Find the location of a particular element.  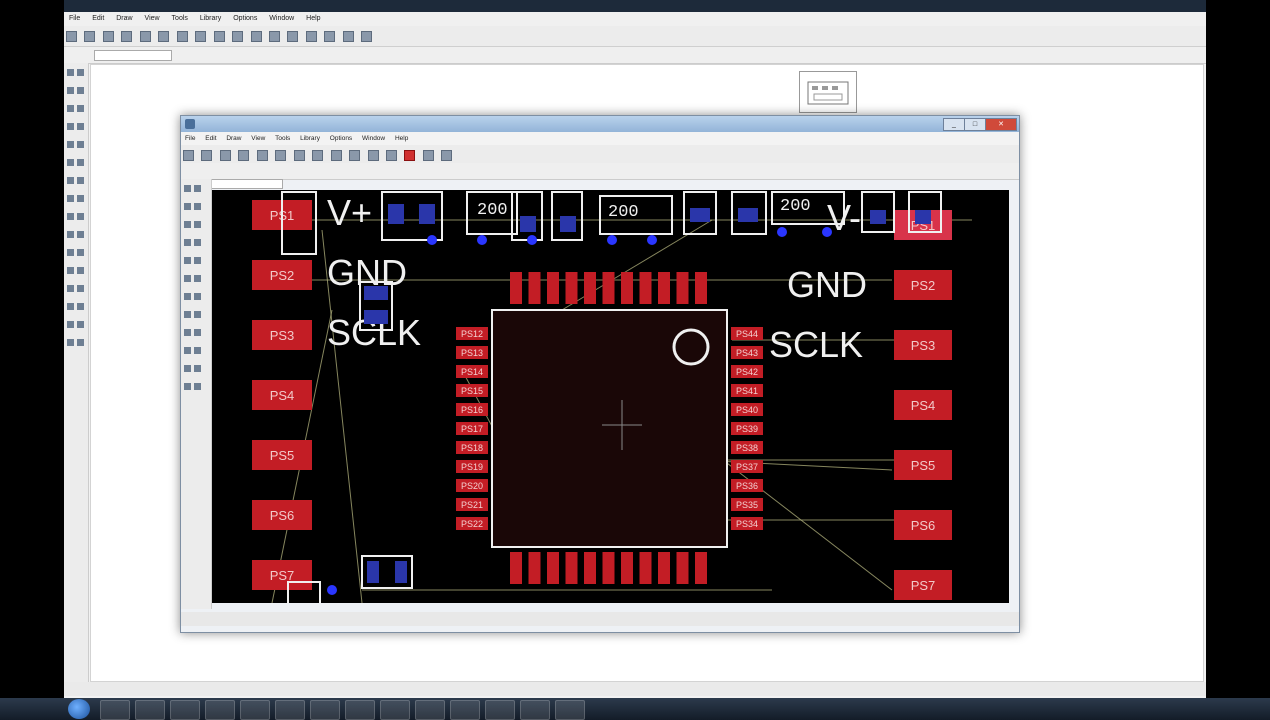

zoom-select-icon is located at coordinates (274, 36).